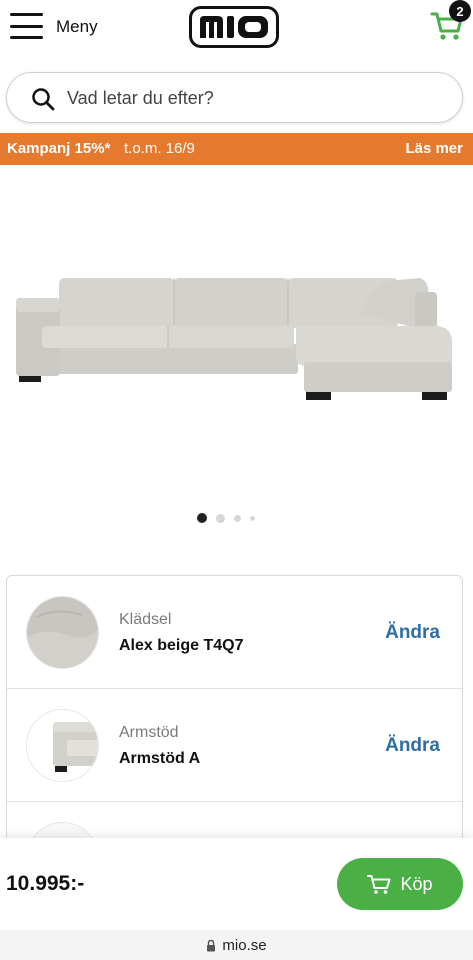  Describe the element at coordinates (412, 633) in the screenshot. I see `change-upholstery-button: Ändra` at that location.